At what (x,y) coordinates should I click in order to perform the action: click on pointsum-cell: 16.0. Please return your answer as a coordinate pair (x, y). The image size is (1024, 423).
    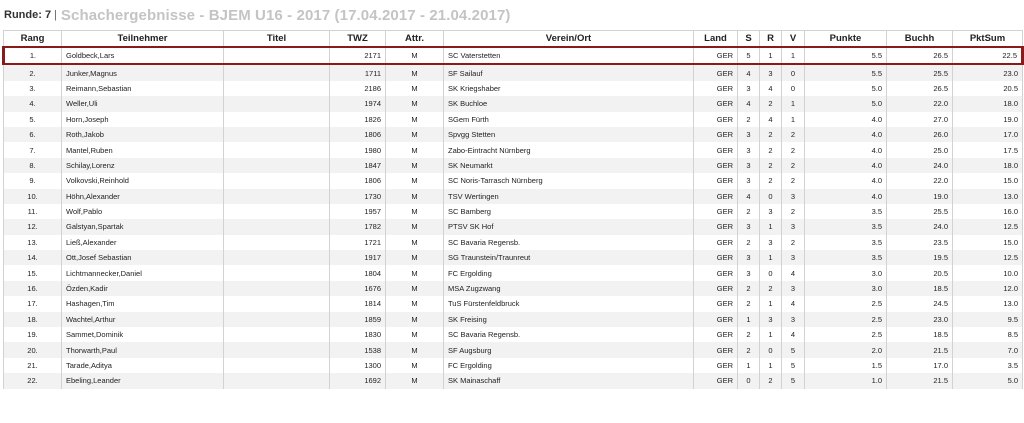
    Looking at the image, I should click on (987, 211).